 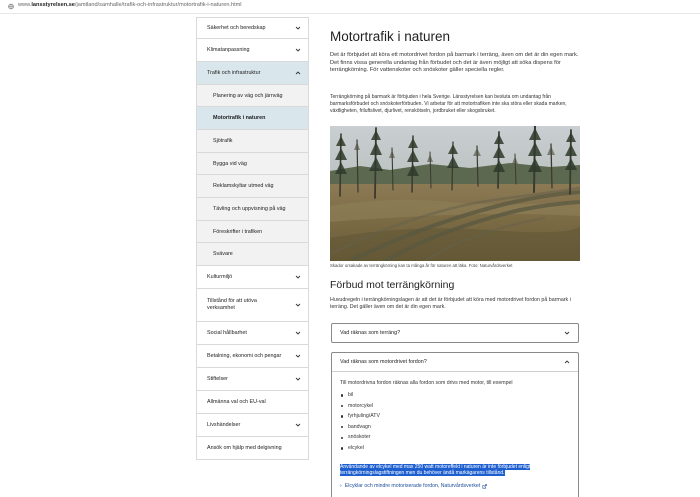 I want to click on sidebar-item-stiftelser: Stiftelser, so click(x=252, y=379).